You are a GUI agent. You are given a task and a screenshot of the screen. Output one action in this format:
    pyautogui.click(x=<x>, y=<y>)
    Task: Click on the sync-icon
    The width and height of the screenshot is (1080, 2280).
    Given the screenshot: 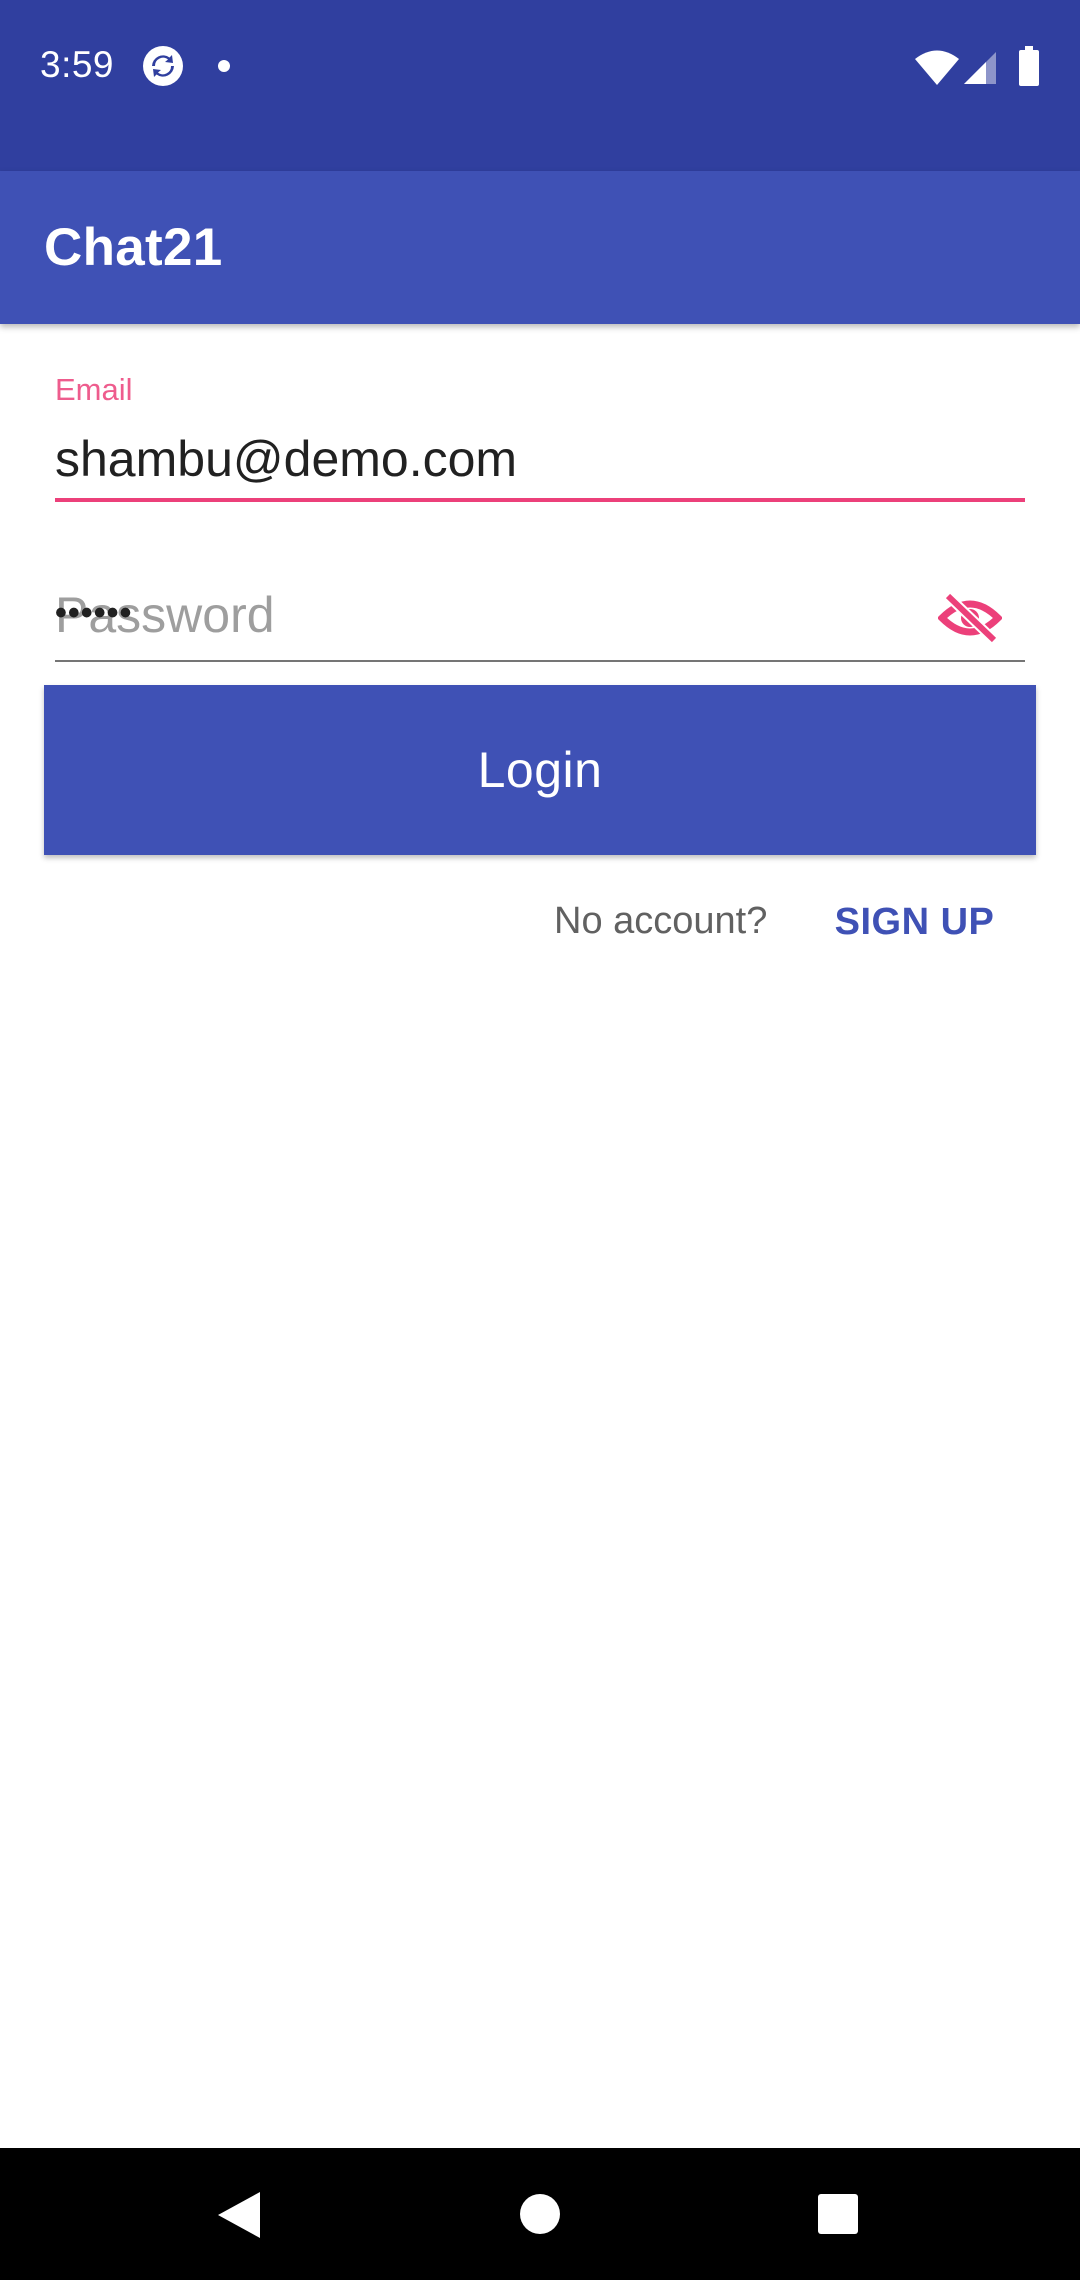 What is the action you would take?
    pyautogui.click(x=163, y=66)
    